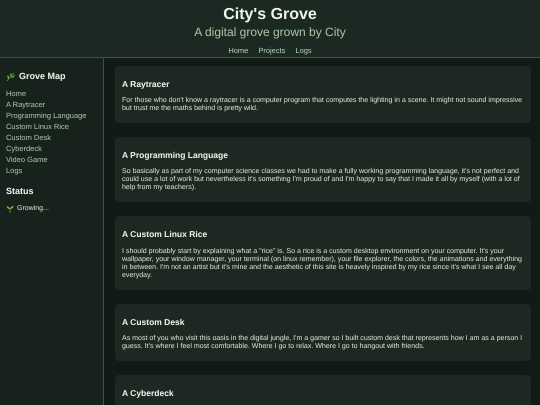  What do you see at coordinates (270, 14) in the screenshot?
I see `site-title: City's Grove` at bounding box center [270, 14].